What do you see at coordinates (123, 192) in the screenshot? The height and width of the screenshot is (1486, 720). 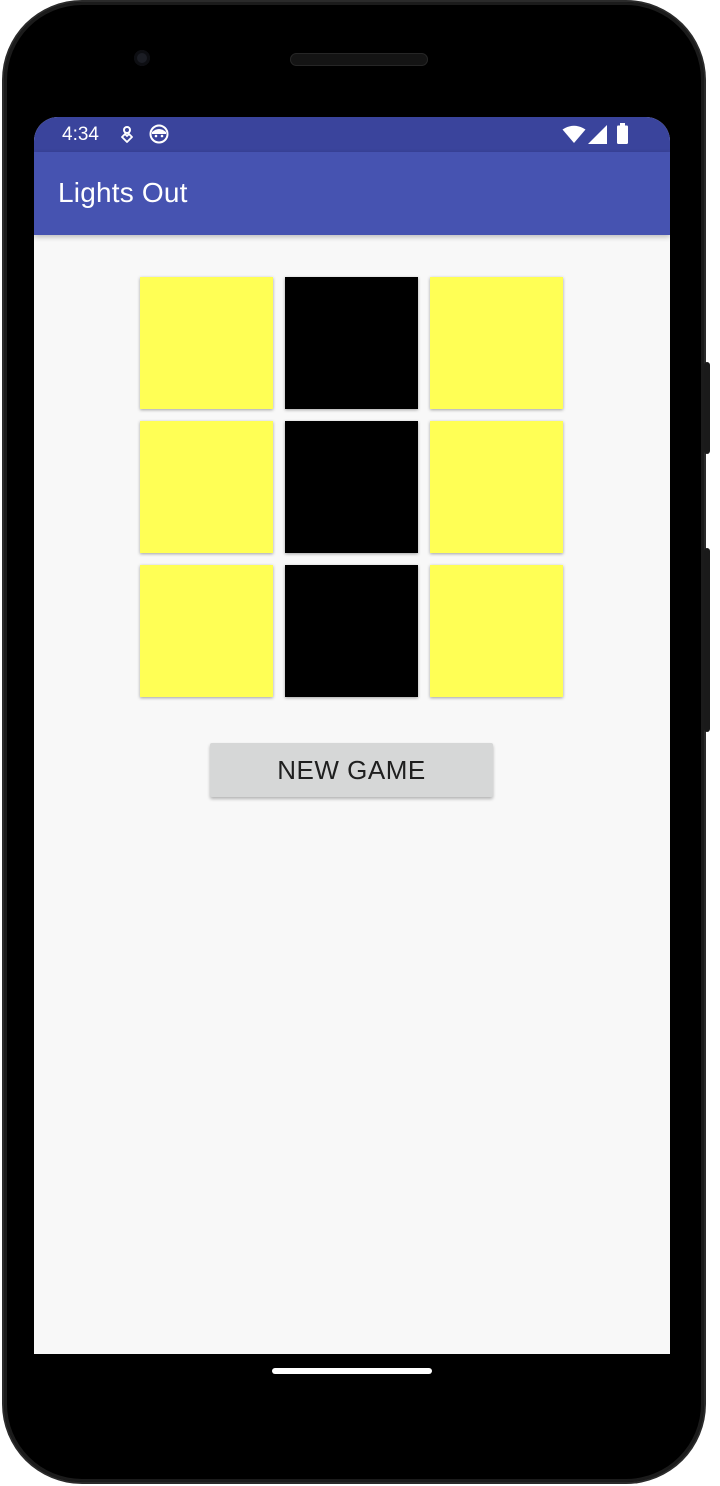 I see `app-title: Lights Out` at bounding box center [123, 192].